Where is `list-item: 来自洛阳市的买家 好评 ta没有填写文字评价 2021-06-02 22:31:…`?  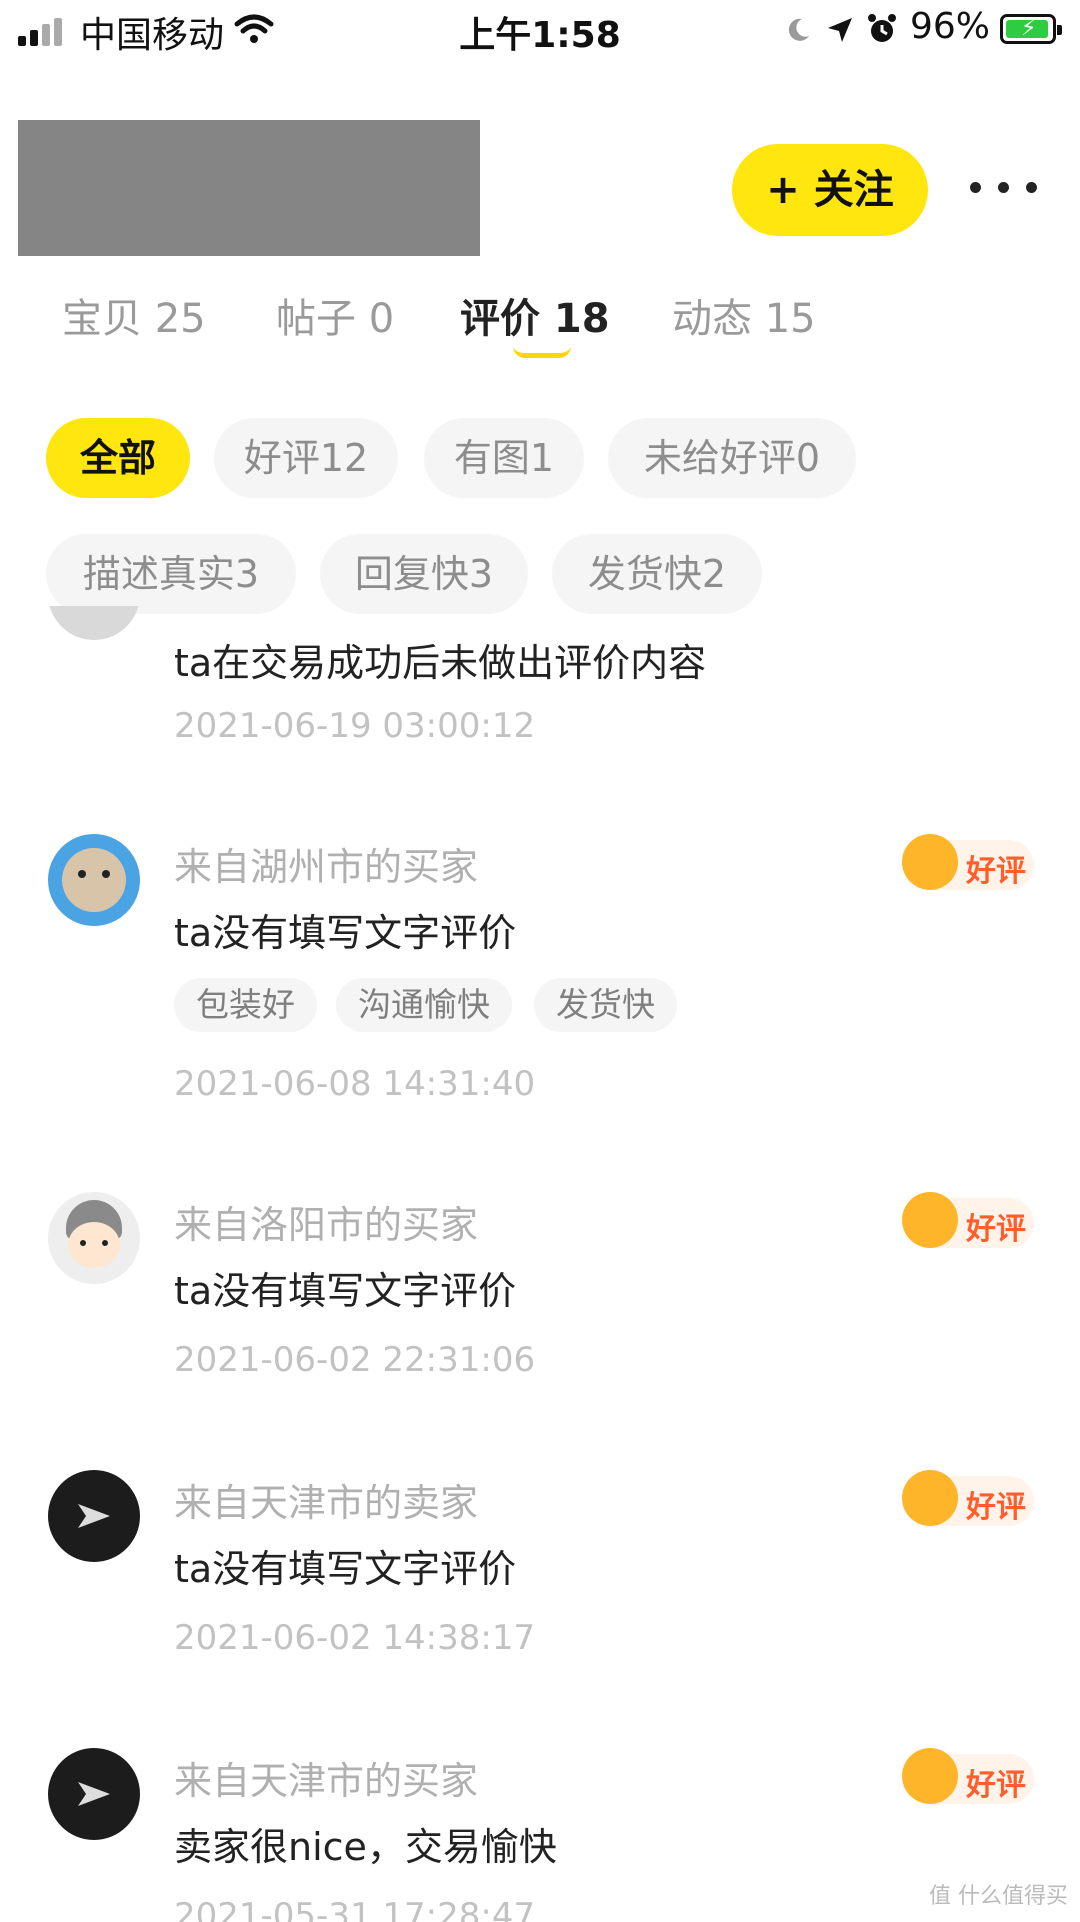
list-item: 来自洛阳市的买家 好评 ta没有填写文字评价 2021-06-02 22:31:… is located at coordinates (540, 1286).